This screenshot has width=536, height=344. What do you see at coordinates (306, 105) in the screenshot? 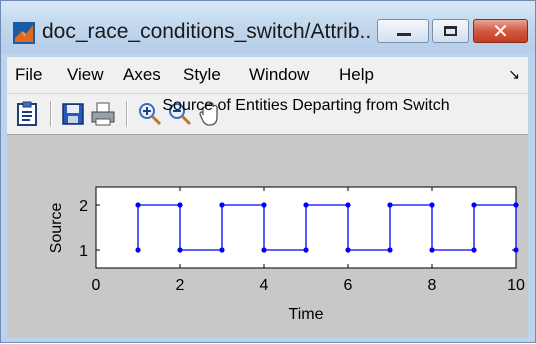
I see `plot-title: Source of Entities Departing from Switch` at bounding box center [306, 105].